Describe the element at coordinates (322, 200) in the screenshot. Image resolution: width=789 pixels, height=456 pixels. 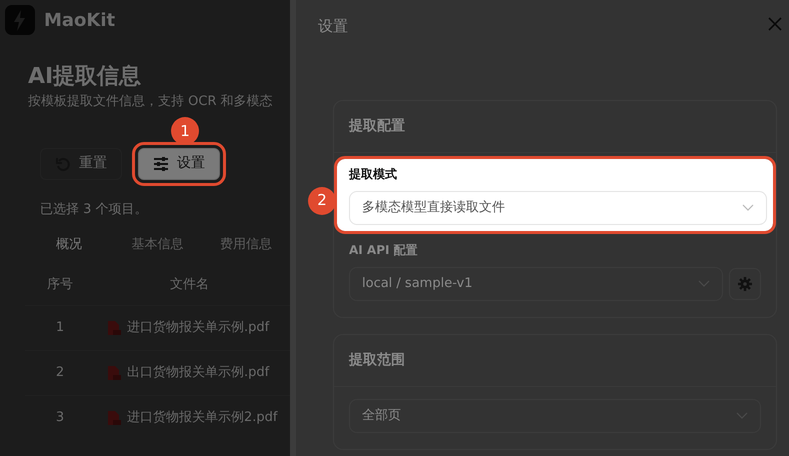
I see `step-badge: 2` at that location.